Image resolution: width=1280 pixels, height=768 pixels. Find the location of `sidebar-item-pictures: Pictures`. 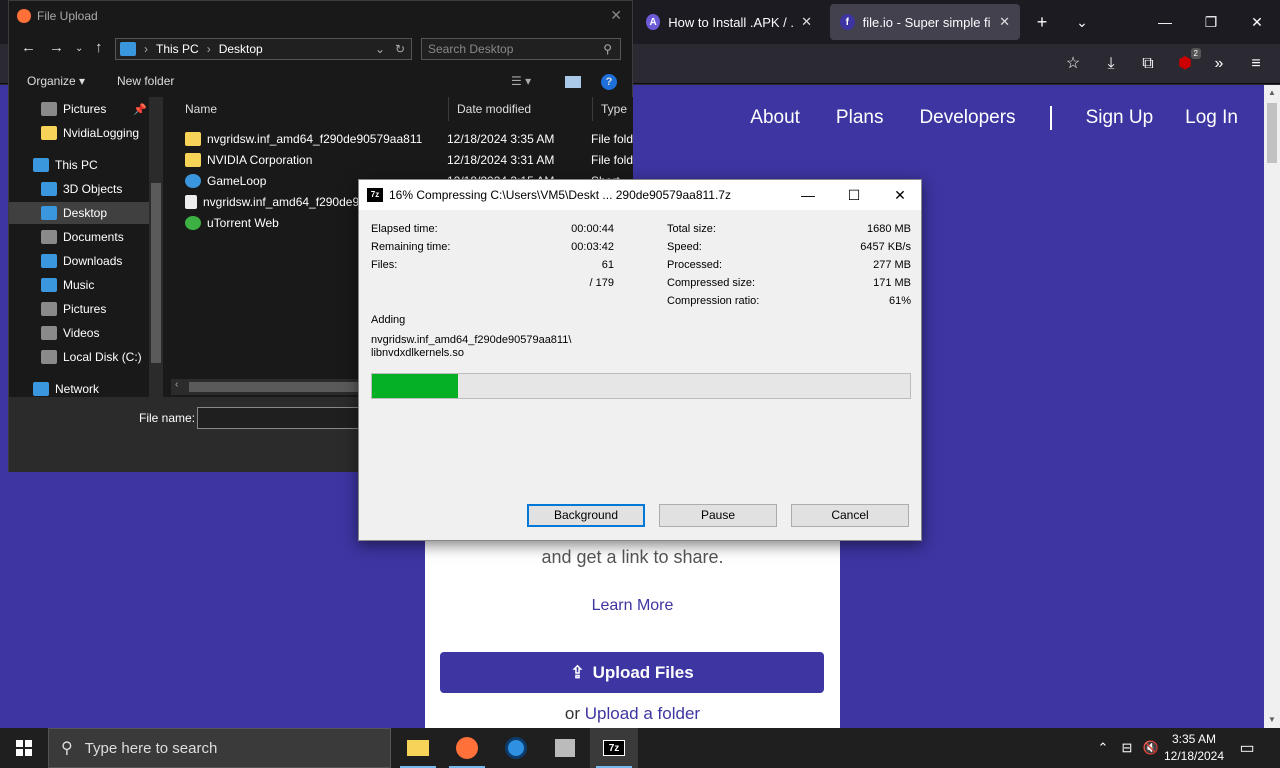

sidebar-item-pictures: Pictures is located at coordinates (79, 309).